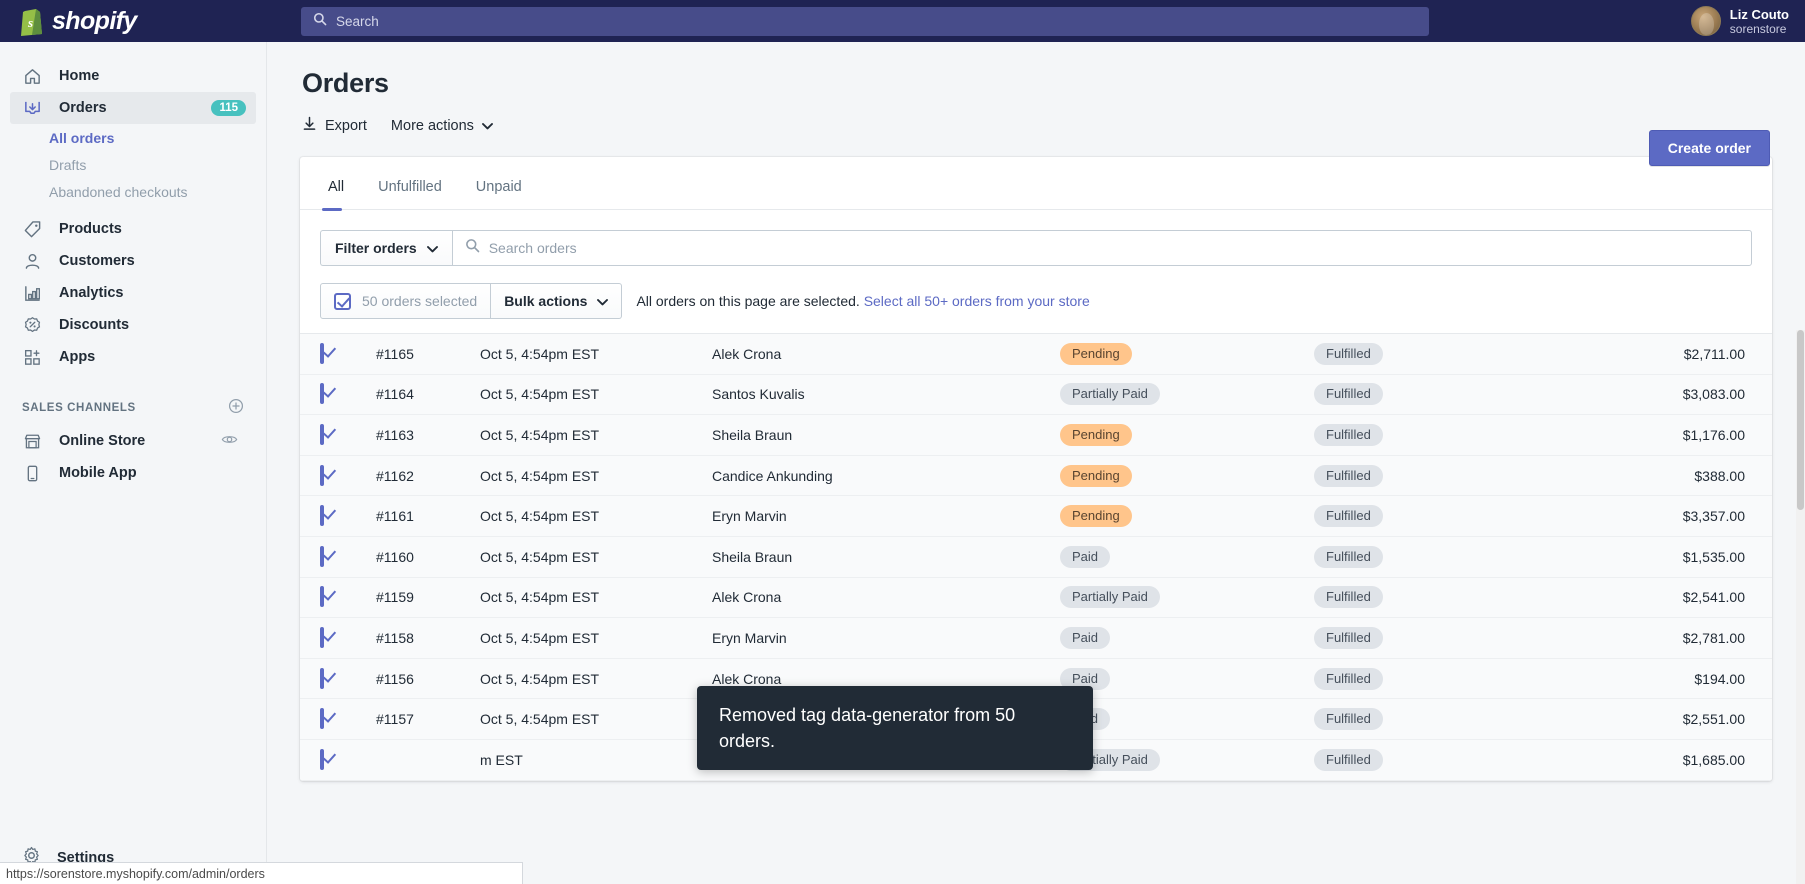 The width and height of the screenshot is (1805, 884). I want to click on export-button: Export, so click(334, 125).